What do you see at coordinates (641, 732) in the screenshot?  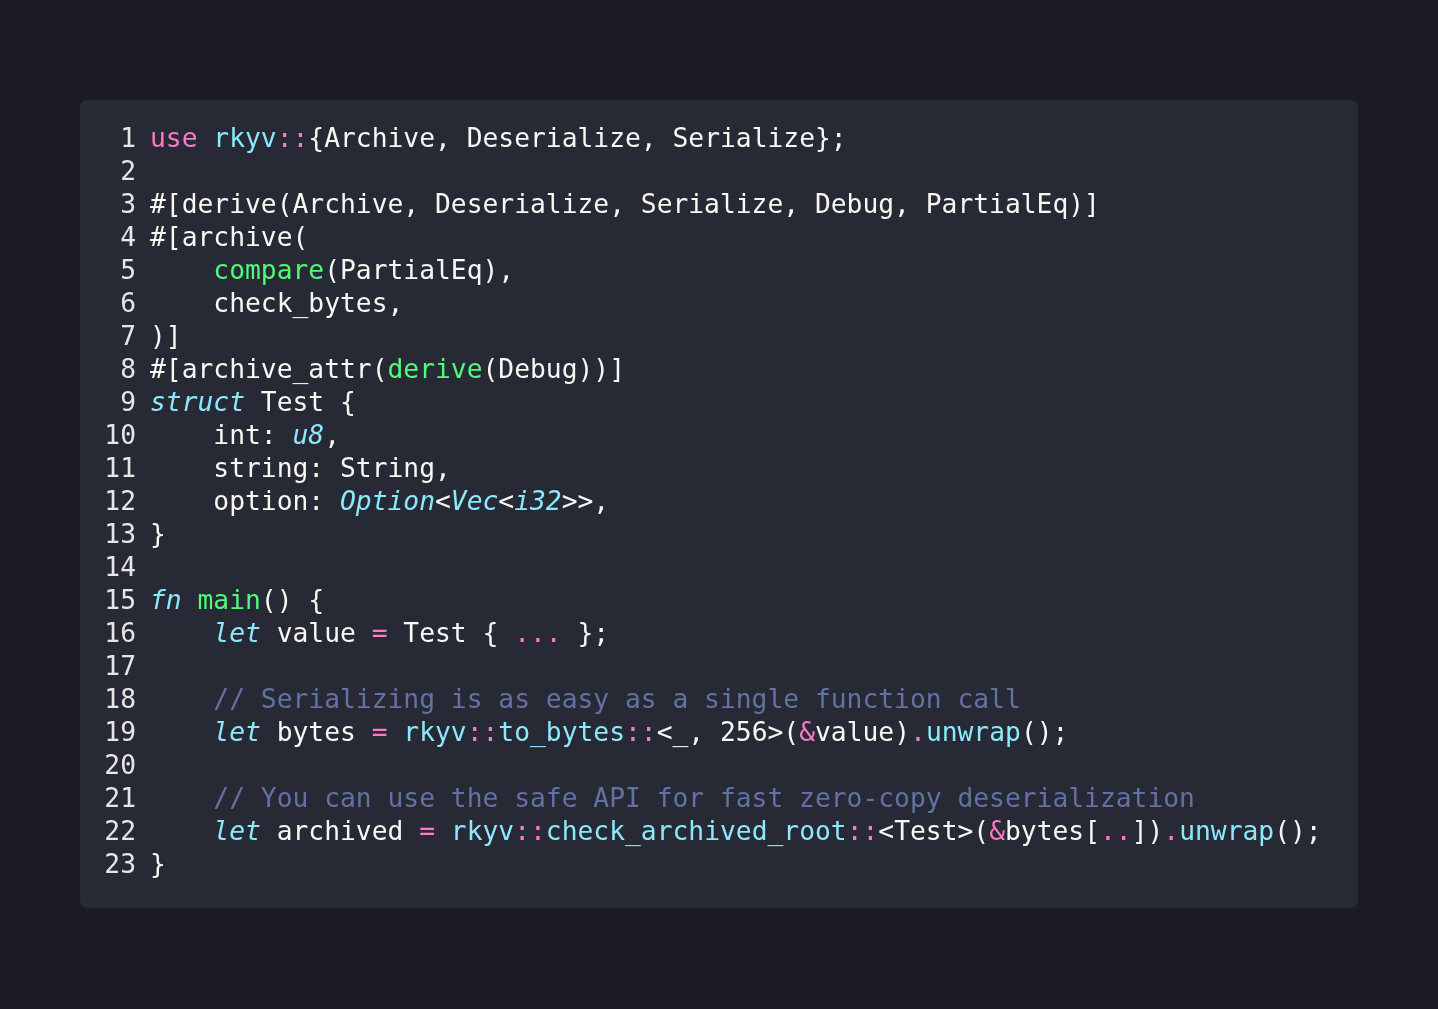 I see `code-line: let bytes = rkyv::to_bytes::<_, 256>(&value).unwrap();` at bounding box center [641, 732].